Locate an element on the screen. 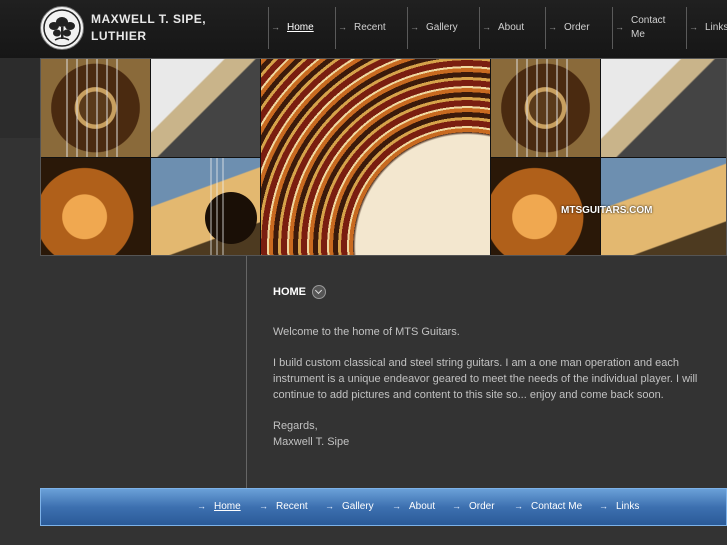 Image resolution: width=727 pixels, height=545 pixels. nav-item-links: → Links is located at coordinates (706, 28).